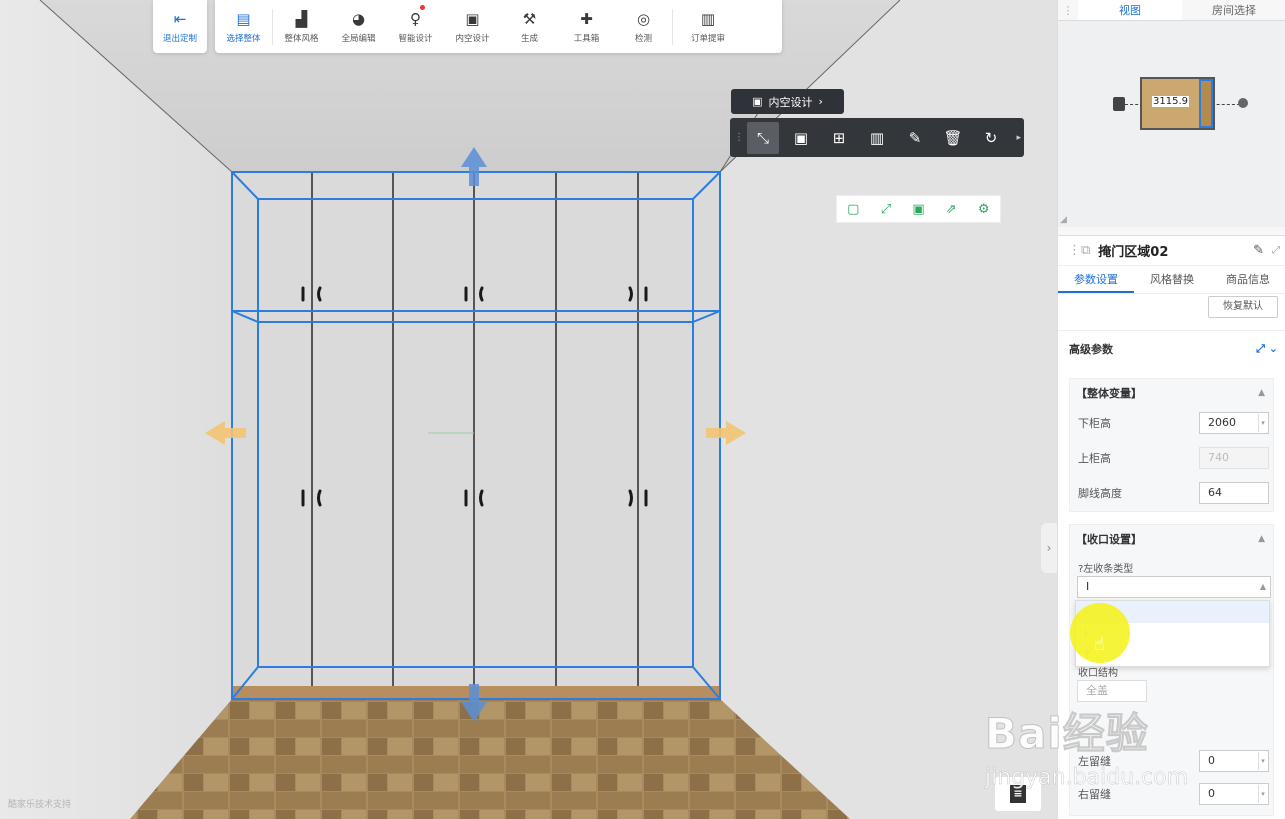 This screenshot has width=1285, height=819. I want to click on generate-button: ⚒ 生成, so click(529, 26).